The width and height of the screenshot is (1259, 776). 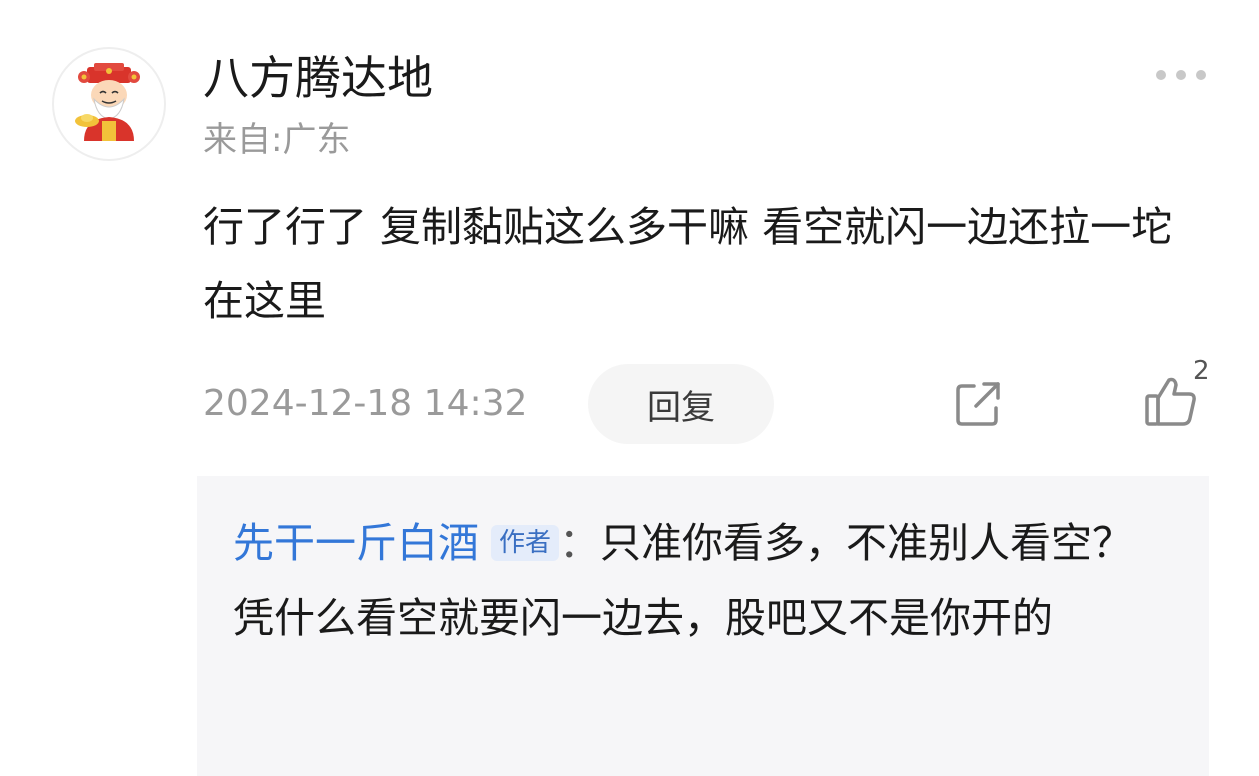 What do you see at coordinates (1201, 371) in the screenshot?
I see `like-count: 2` at bounding box center [1201, 371].